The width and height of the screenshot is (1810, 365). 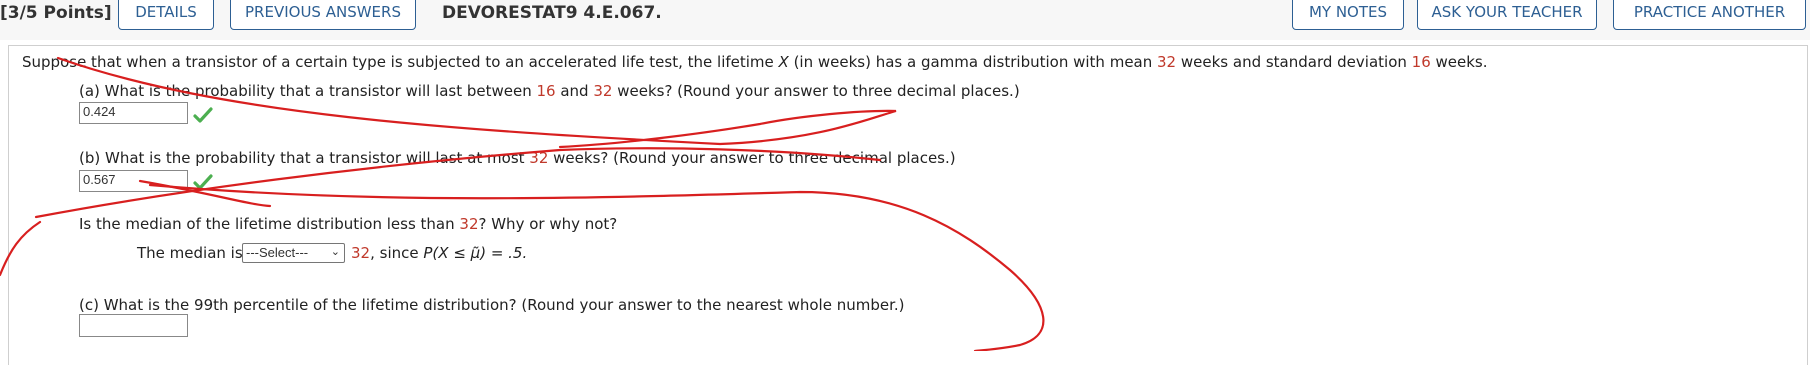 I want to click on part-b-answer-input: 0.567, so click(x=133, y=181).